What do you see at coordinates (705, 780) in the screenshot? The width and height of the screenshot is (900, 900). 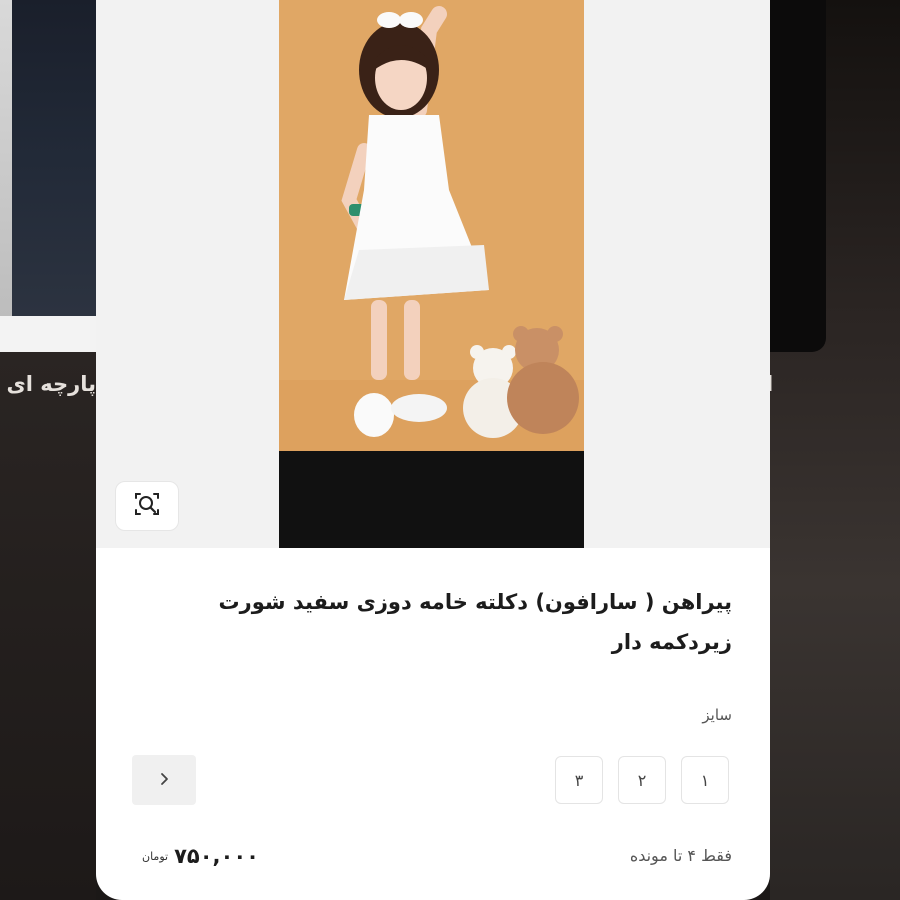 I see `size-option-1: ۱` at bounding box center [705, 780].